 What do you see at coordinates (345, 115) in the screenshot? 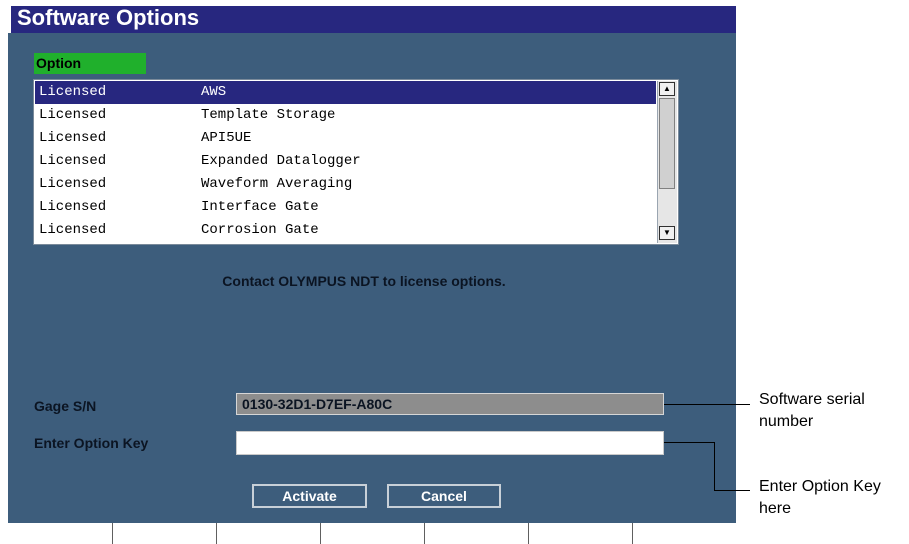
I see `list-item: Licensed Template Storage` at bounding box center [345, 115].